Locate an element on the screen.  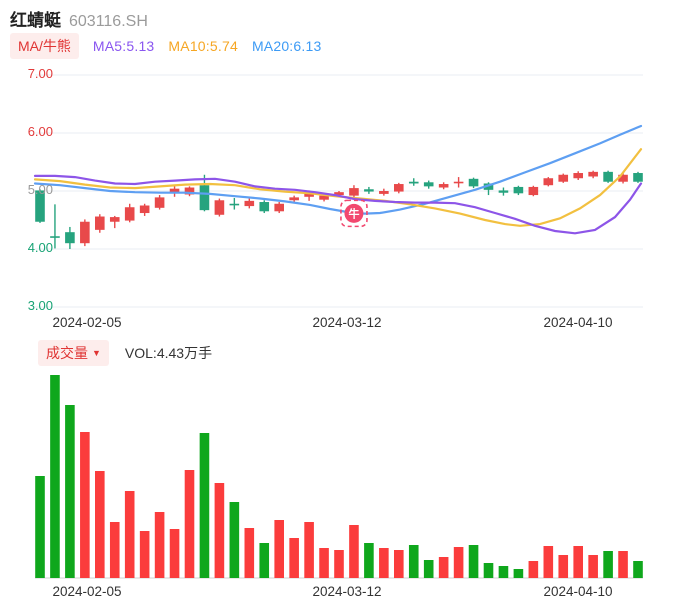
ma10-legend: MA10:5.74 is located at coordinates (203, 46).